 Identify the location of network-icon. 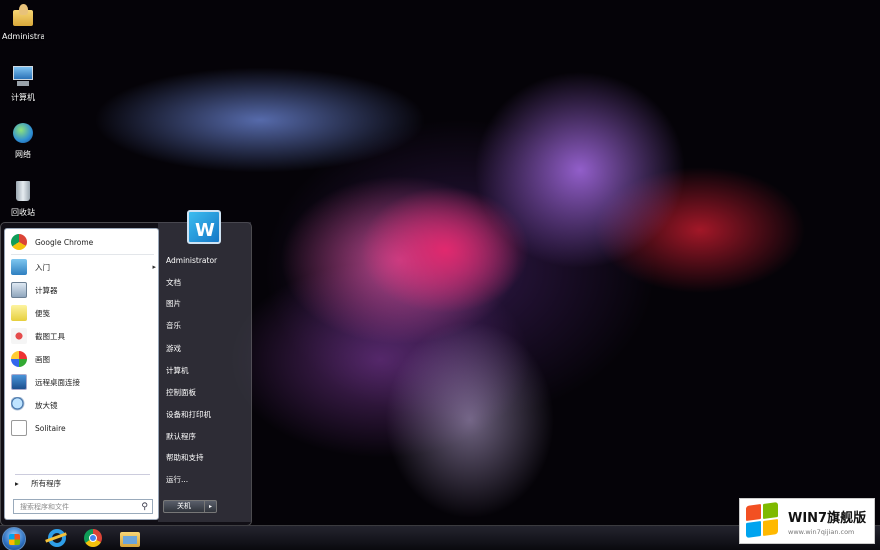
(23, 133).